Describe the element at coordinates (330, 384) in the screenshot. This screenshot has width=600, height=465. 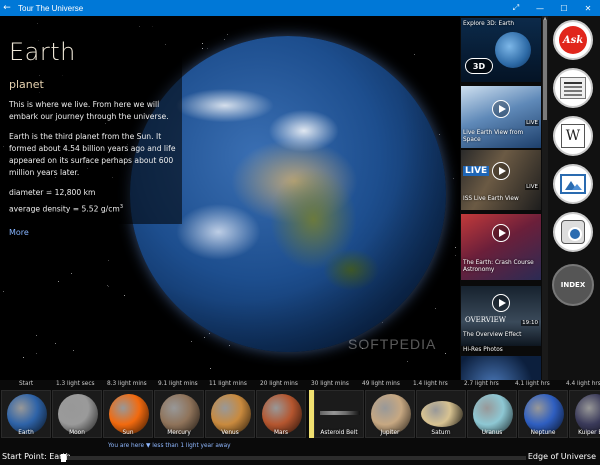
I see `distance-label: 30 light mins` at that location.